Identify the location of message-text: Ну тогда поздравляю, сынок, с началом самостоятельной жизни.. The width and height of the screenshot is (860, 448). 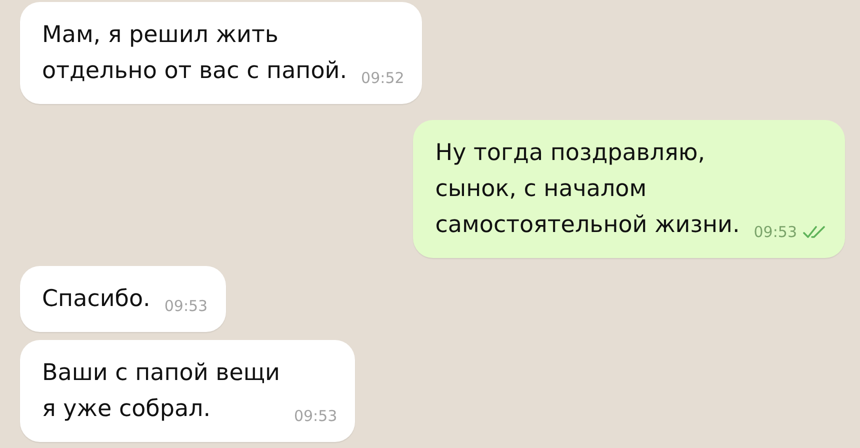
(587, 189).